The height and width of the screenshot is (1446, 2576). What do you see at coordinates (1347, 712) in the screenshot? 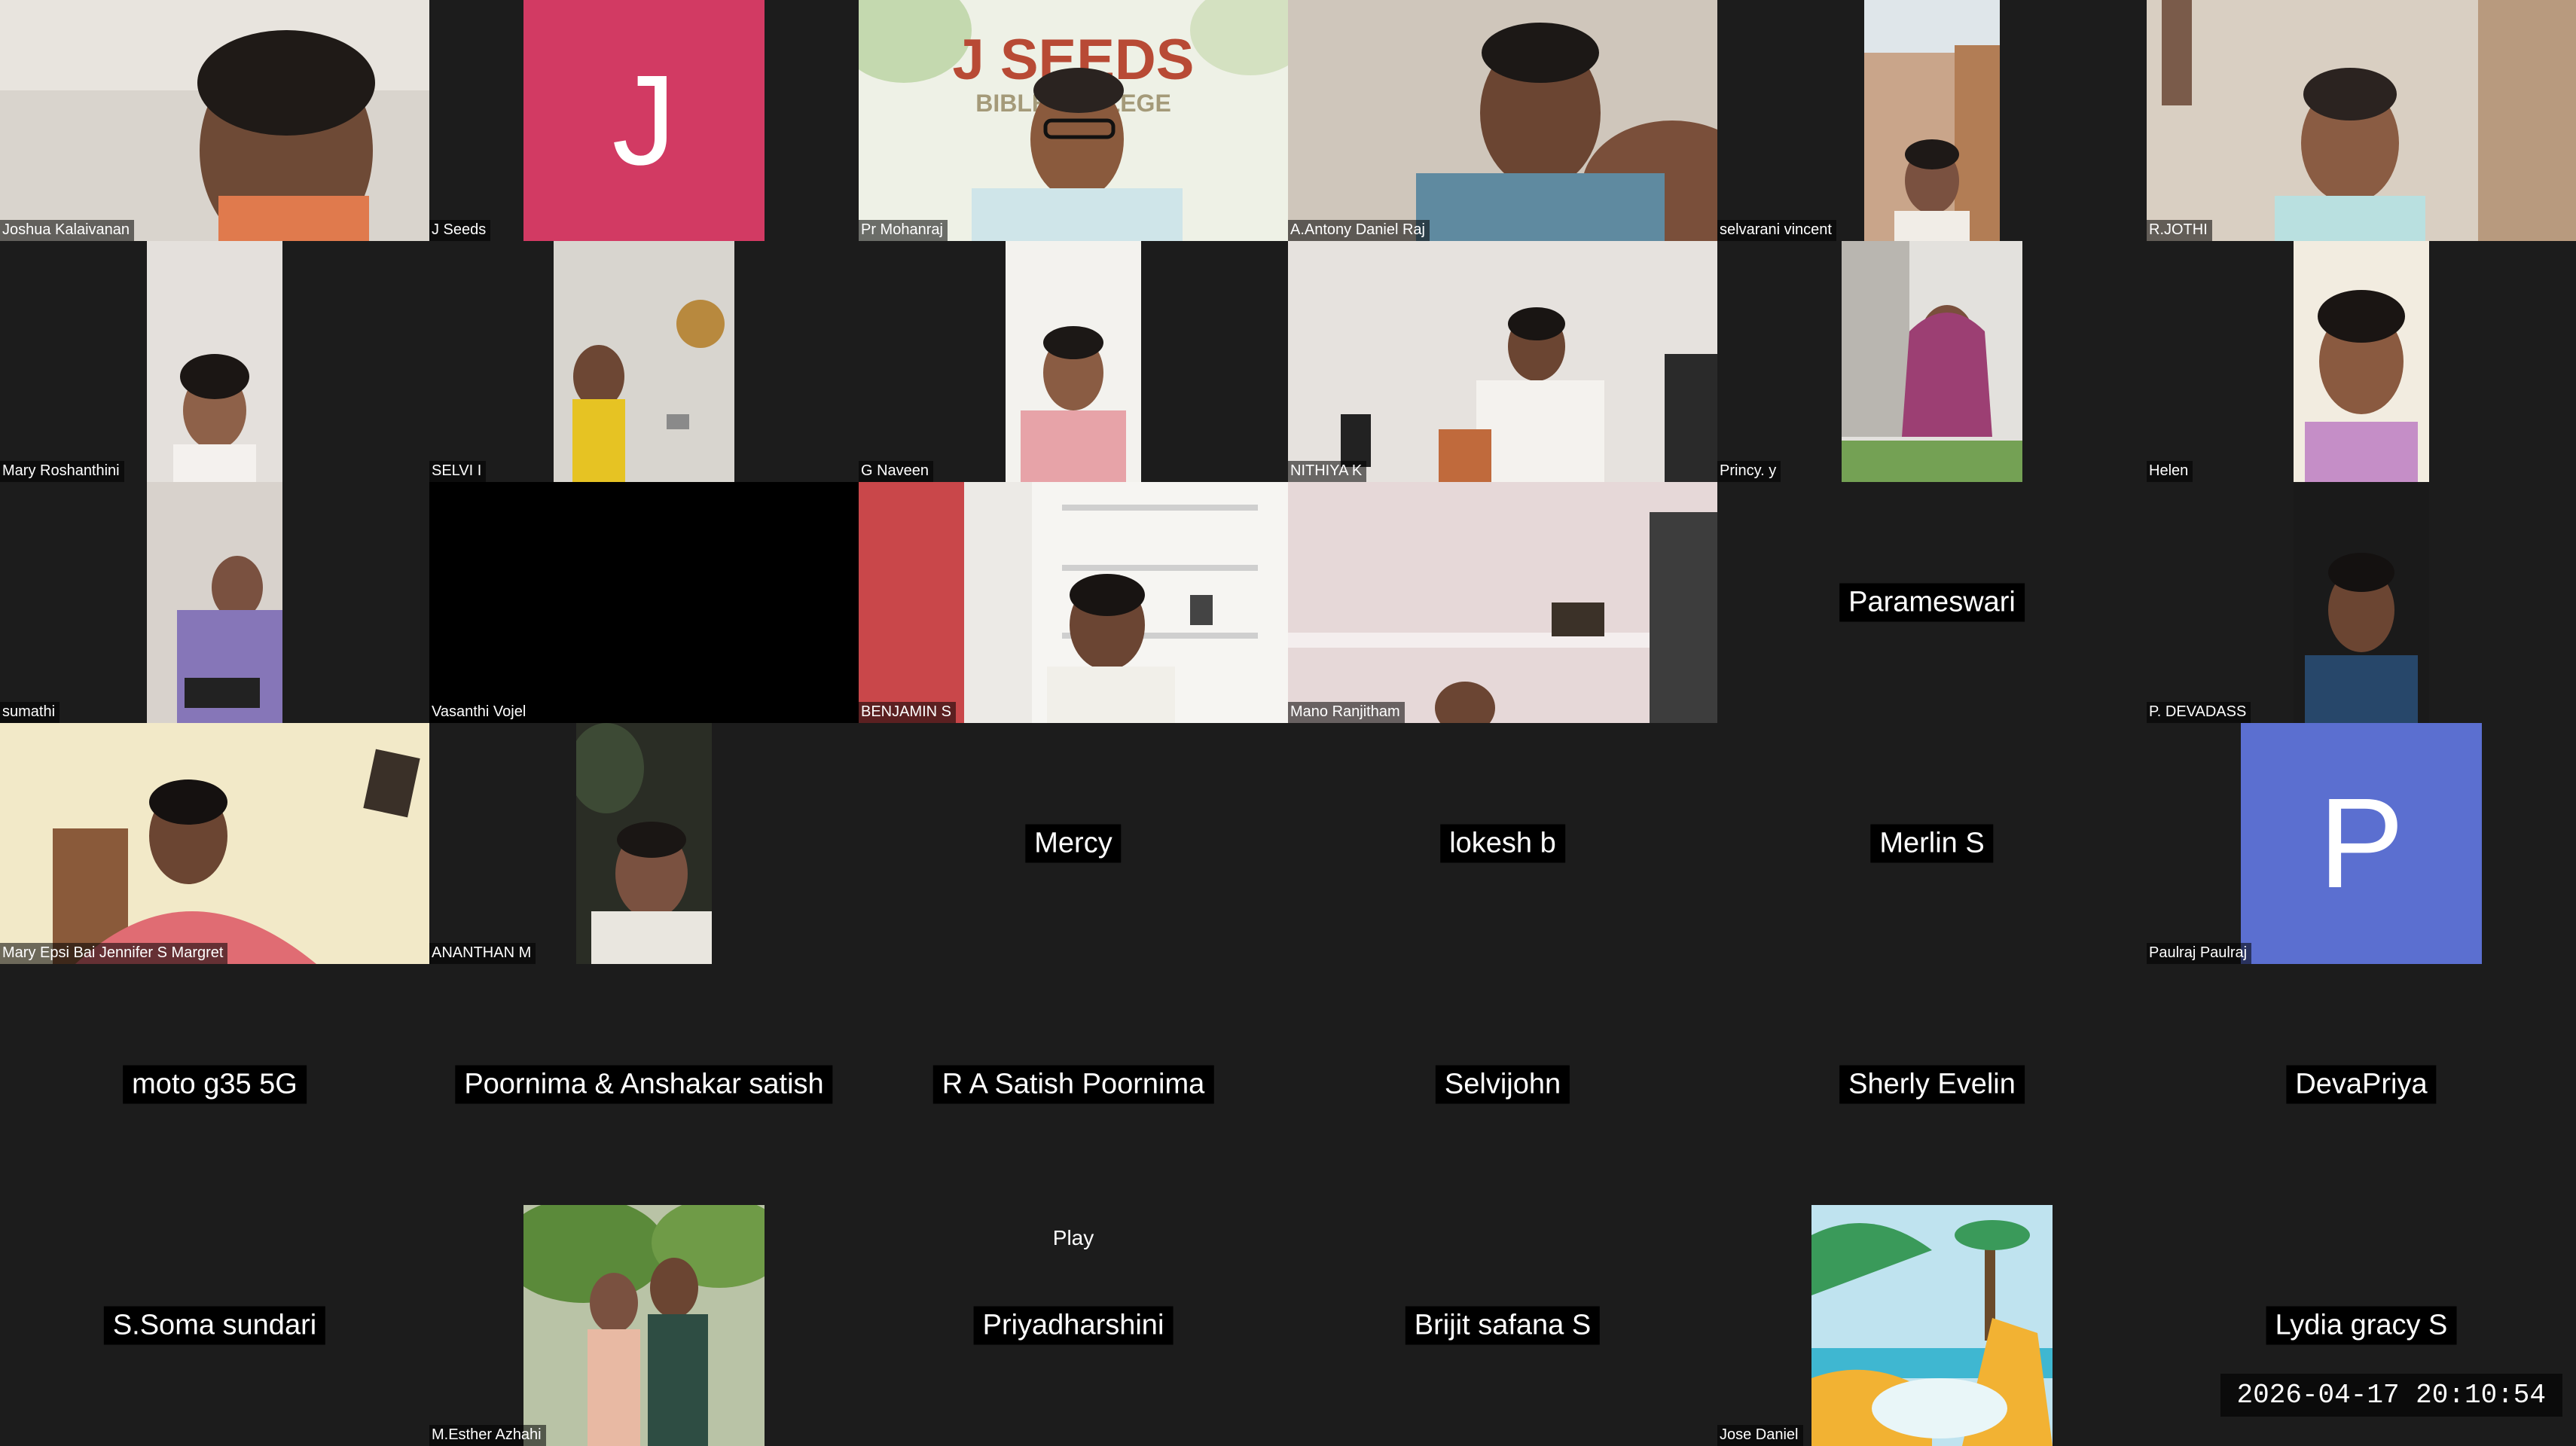
I see `participant-name: Mano Ranjitham` at bounding box center [1347, 712].